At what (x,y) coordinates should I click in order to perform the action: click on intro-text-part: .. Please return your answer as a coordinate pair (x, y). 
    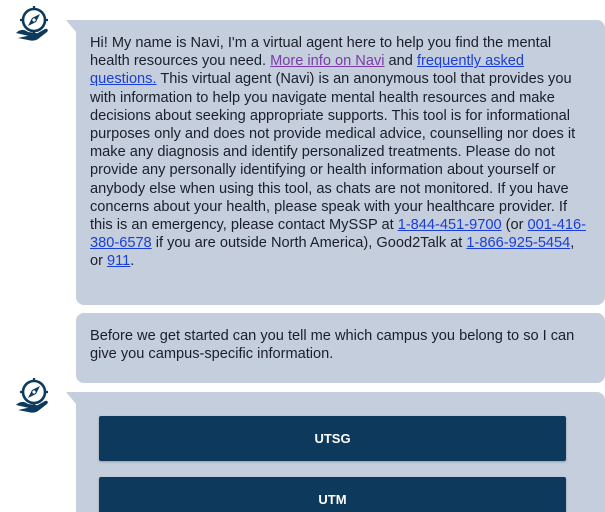
    Looking at the image, I should click on (132, 261).